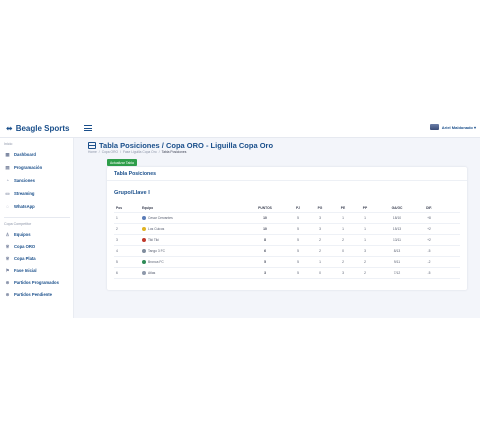 The height and width of the screenshot is (430, 480). I want to click on header-dif: DIF., so click(429, 207).